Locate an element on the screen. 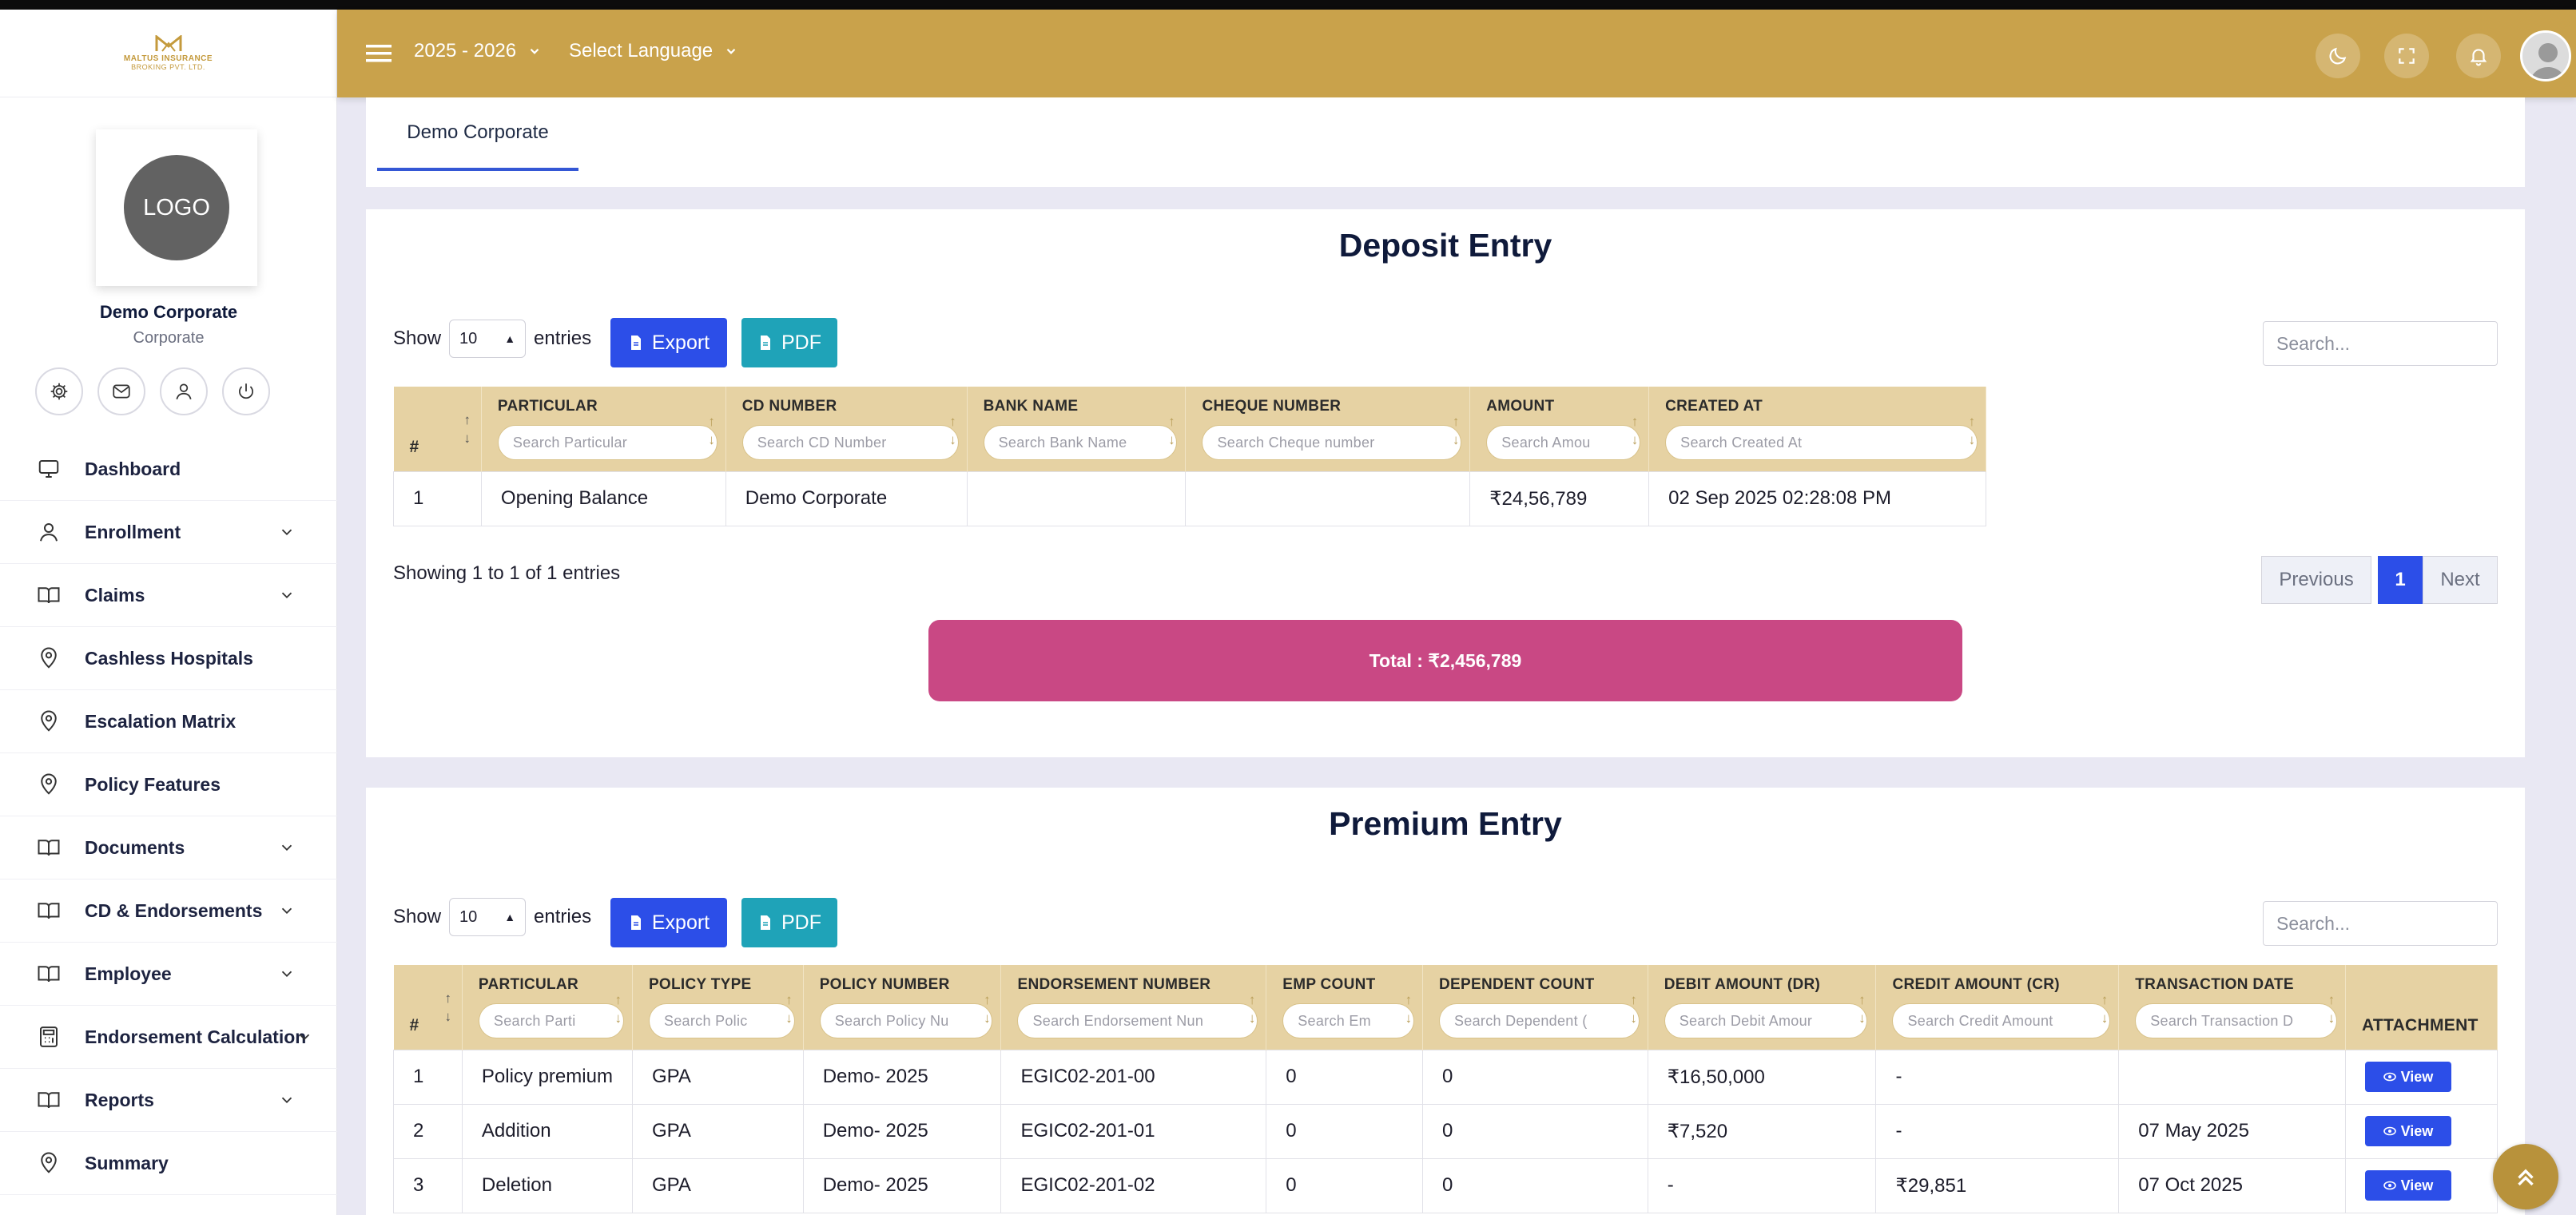  sidebar-item-employee: Employee is located at coordinates (168, 974).